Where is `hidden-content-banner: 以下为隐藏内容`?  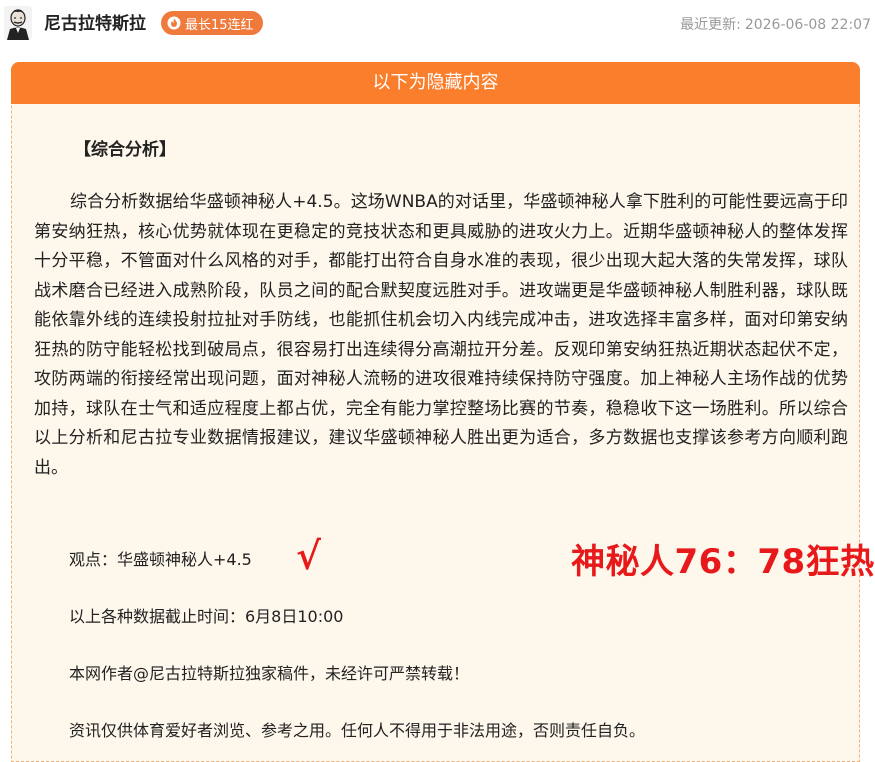
hidden-content-banner: 以下为隐藏内容 is located at coordinates (435, 83).